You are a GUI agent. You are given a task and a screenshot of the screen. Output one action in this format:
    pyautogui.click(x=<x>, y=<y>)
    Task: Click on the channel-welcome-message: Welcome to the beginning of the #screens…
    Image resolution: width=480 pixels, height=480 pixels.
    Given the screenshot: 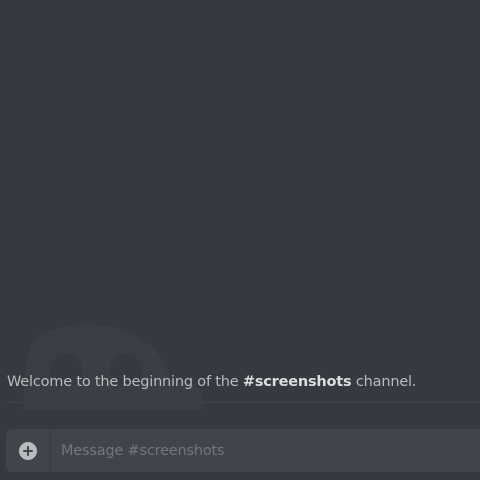 What is the action you would take?
    pyautogui.click(x=211, y=382)
    